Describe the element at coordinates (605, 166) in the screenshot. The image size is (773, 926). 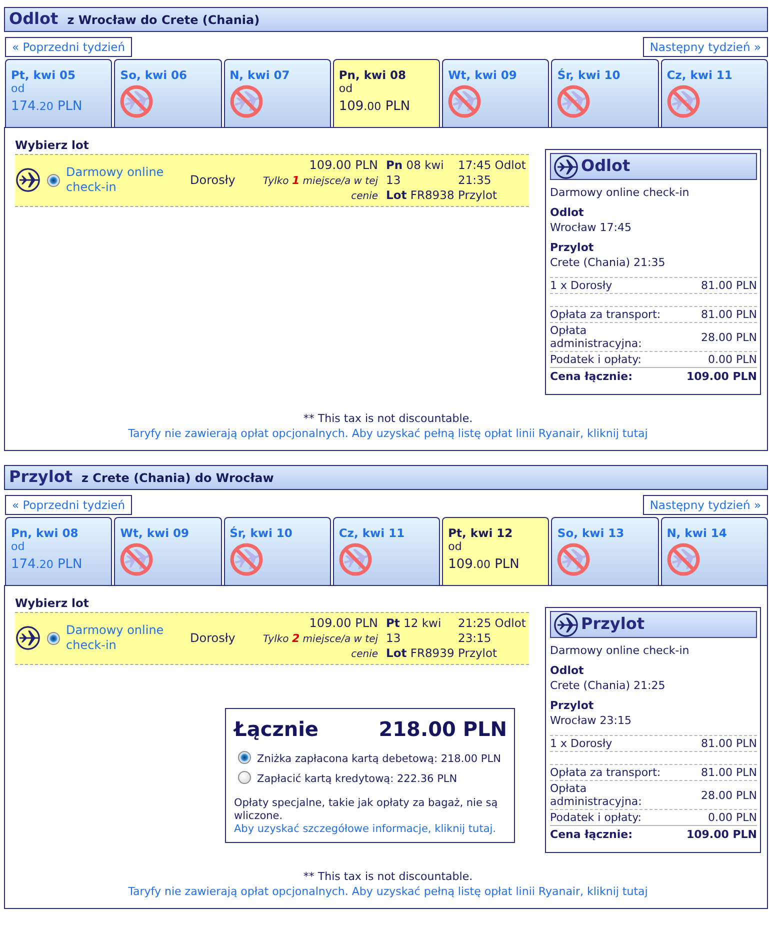
I see `summary-title: Odlot` at that location.